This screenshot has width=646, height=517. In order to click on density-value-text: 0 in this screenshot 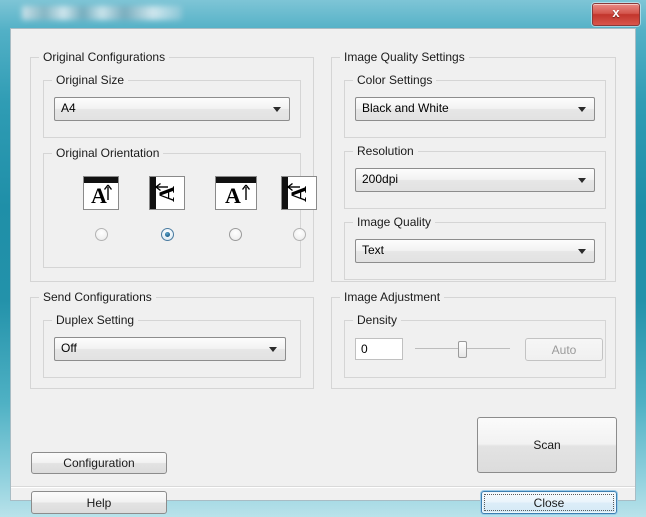, I will do `click(364, 349)`.